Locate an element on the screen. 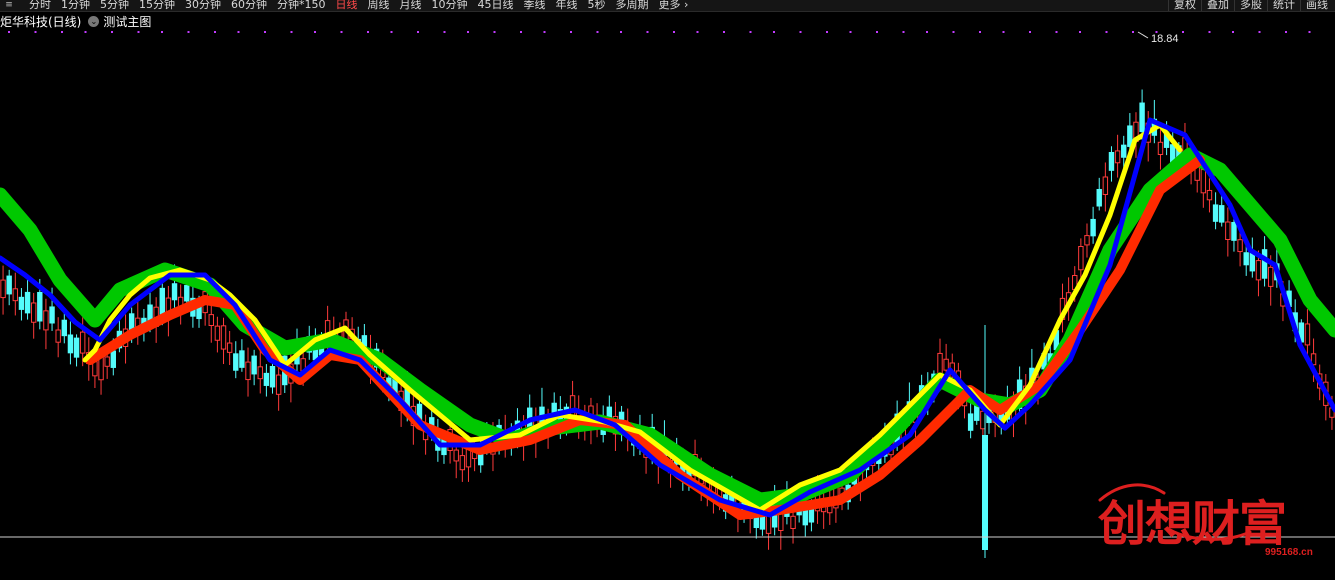 This screenshot has width=1335, height=580. tab-weekly: 周线 is located at coordinates (379, 5).